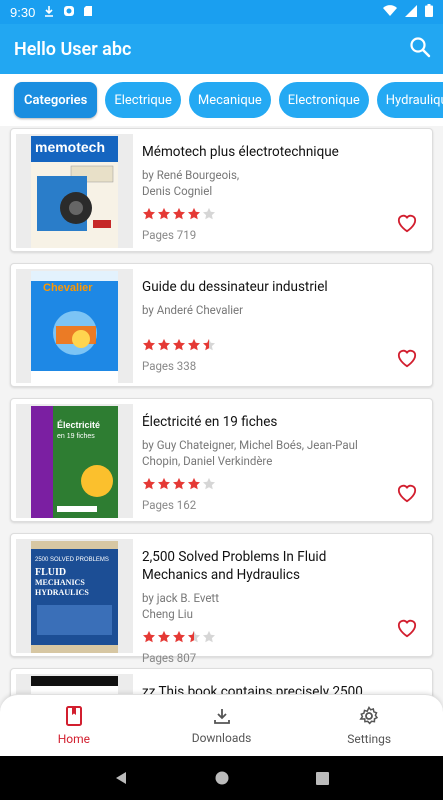  Describe the element at coordinates (74, 327) in the screenshot. I see `book-cover-image: Chevalier` at that location.